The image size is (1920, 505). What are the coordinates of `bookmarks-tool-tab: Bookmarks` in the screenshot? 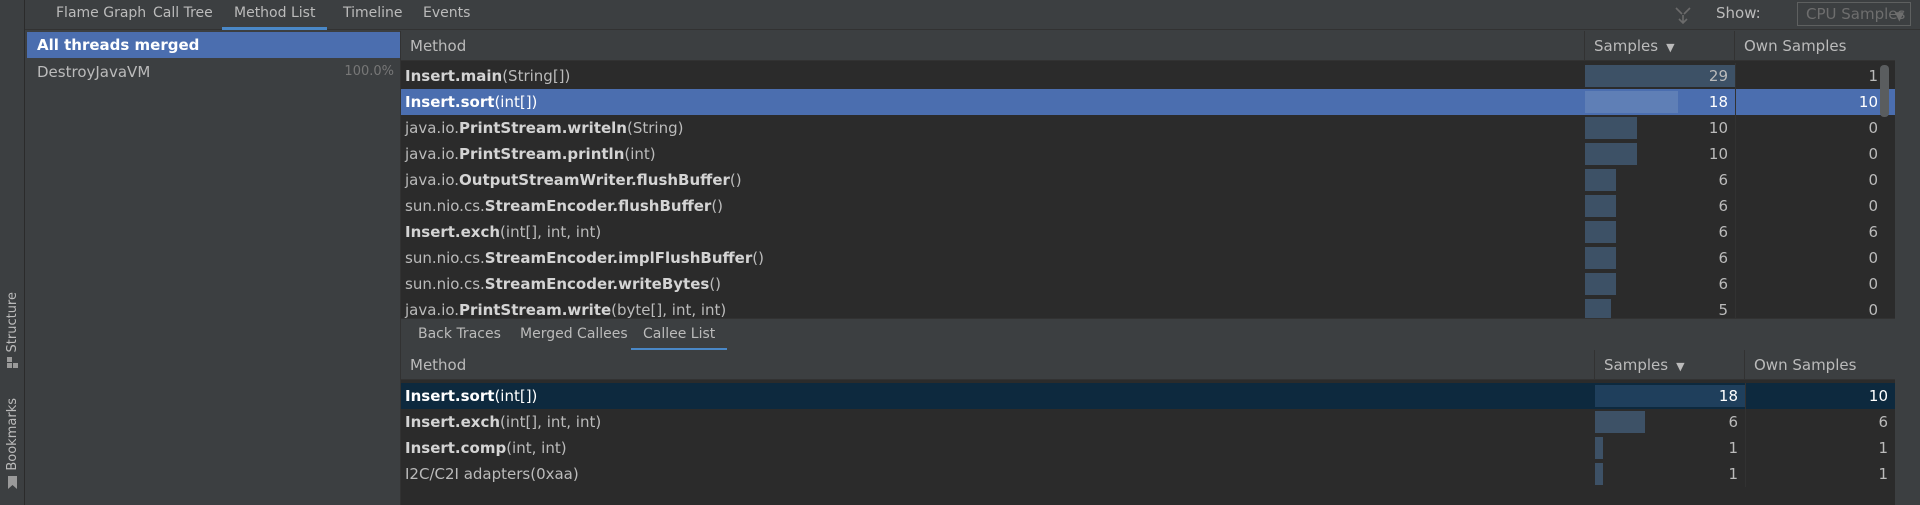 It's located at (12, 443).